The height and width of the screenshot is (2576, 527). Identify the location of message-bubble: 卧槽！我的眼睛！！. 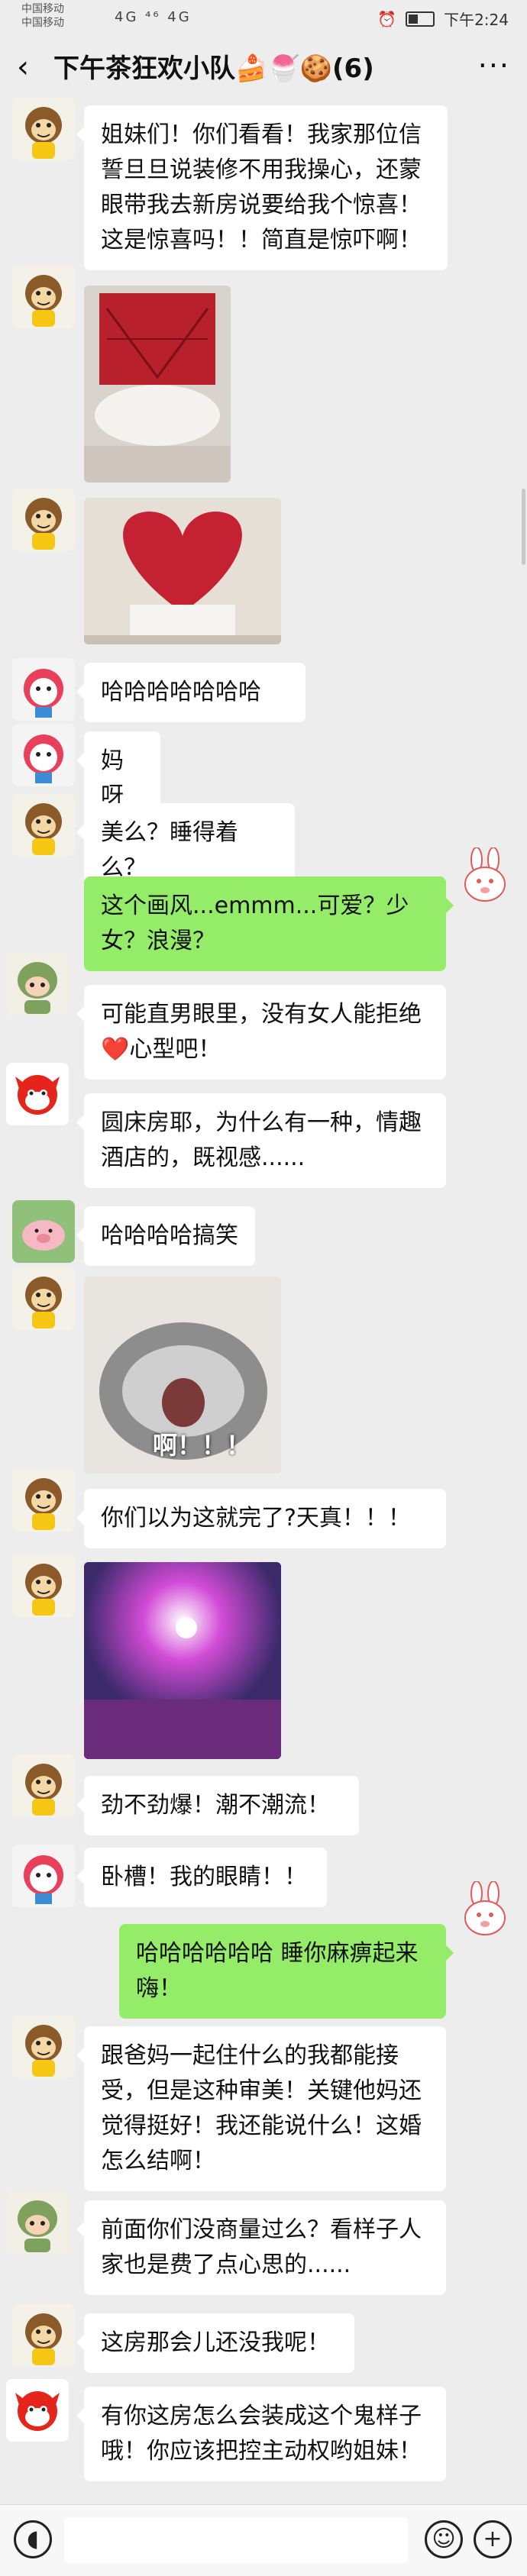
(201, 1877).